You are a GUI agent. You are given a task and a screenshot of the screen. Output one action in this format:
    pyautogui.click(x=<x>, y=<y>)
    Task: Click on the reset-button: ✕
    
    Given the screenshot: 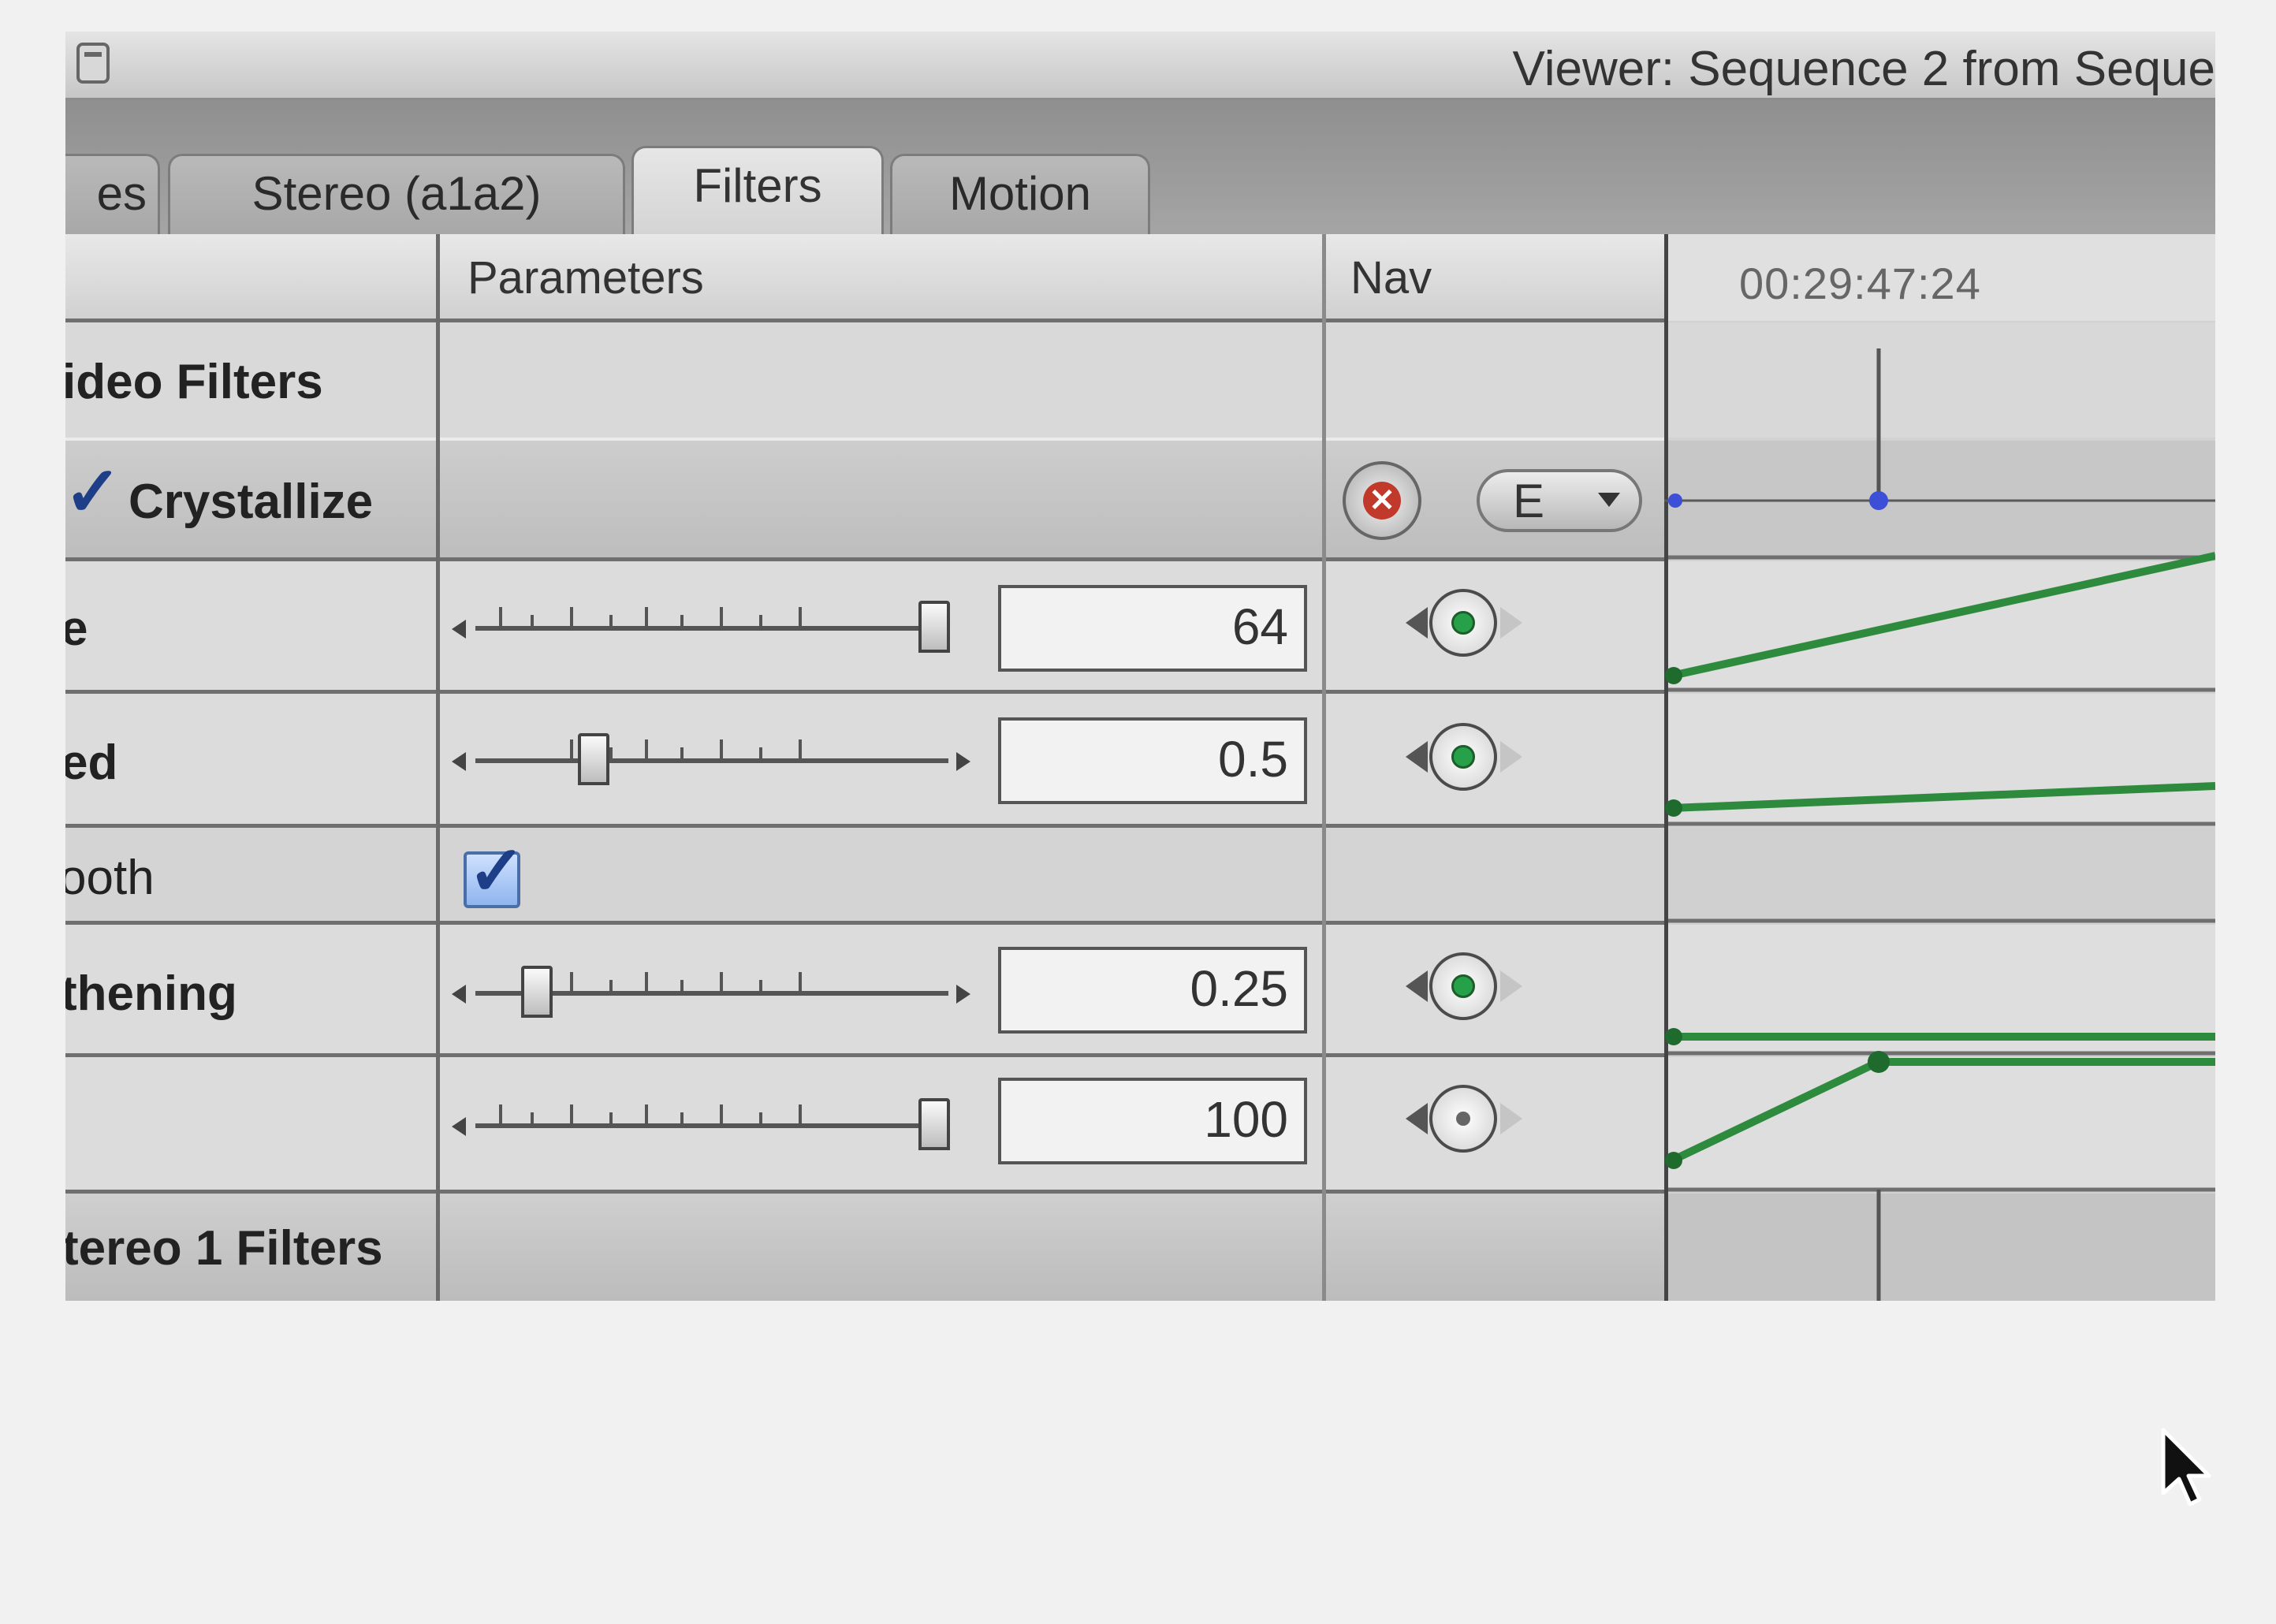 What is the action you would take?
    pyautogui.click(x=1382, y=500)
    